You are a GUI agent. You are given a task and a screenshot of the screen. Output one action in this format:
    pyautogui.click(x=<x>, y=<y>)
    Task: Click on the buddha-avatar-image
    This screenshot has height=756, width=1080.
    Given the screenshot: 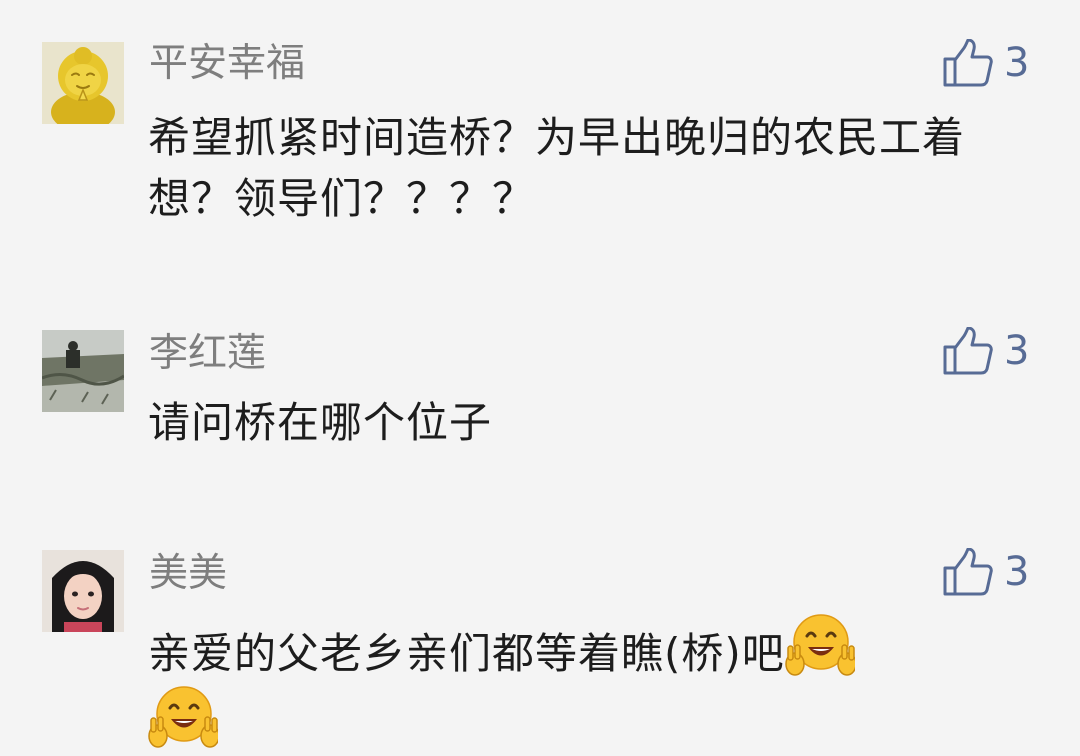 What is the action you would take?
    pyautogui.click(x=83, y=83)
    